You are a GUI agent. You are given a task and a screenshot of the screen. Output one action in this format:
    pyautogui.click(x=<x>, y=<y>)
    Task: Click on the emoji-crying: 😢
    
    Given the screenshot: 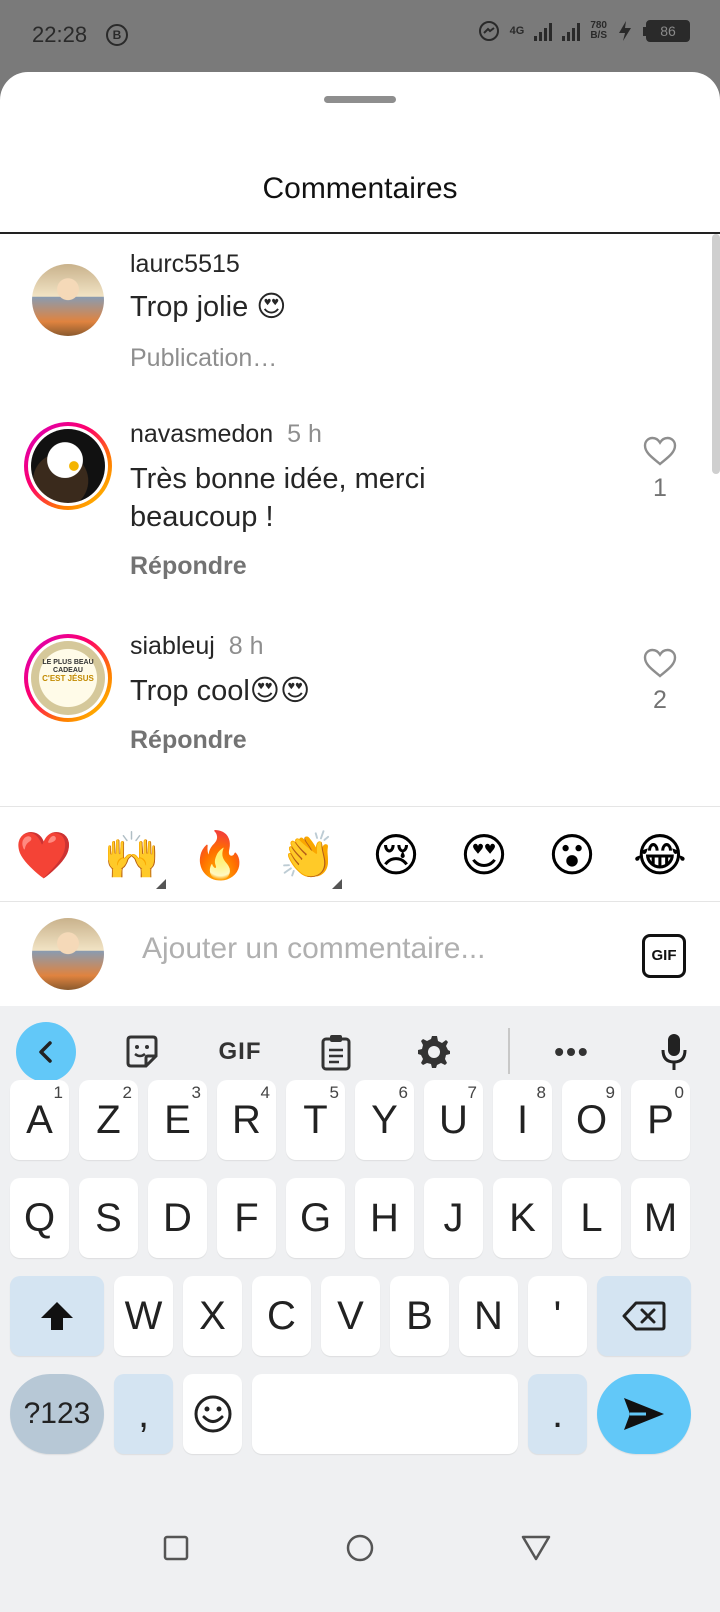 What is the action you would take?
    pyautogui.click(x=396, y=855)
    